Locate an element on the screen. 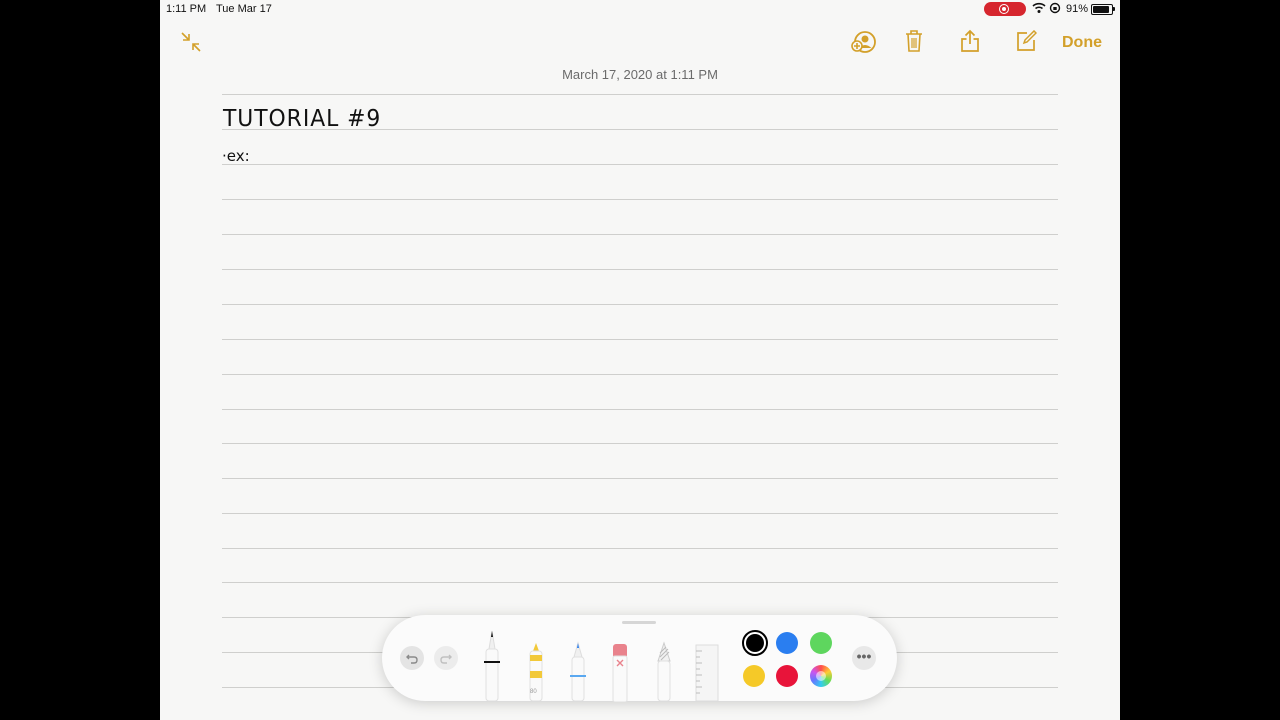 The image size is (1280, 720). orientation-lock-icon is located at coordinates (1055, 8).